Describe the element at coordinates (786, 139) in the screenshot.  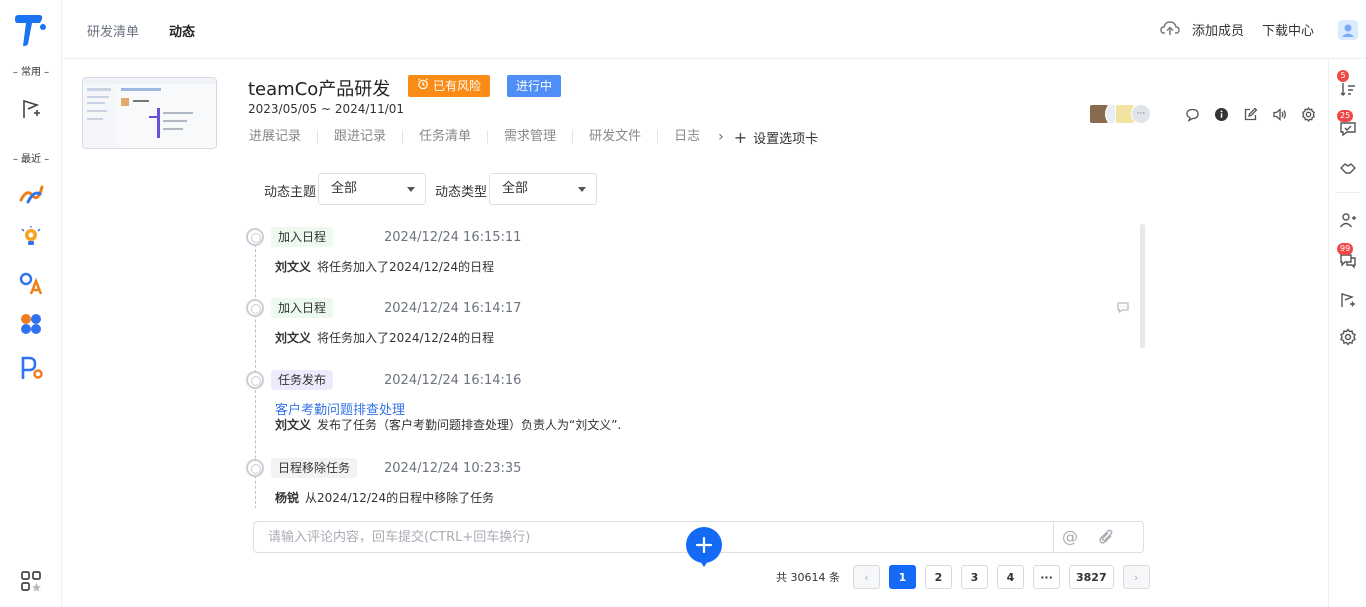
I see `tab-settings-label: 设置选项卡` at that location.